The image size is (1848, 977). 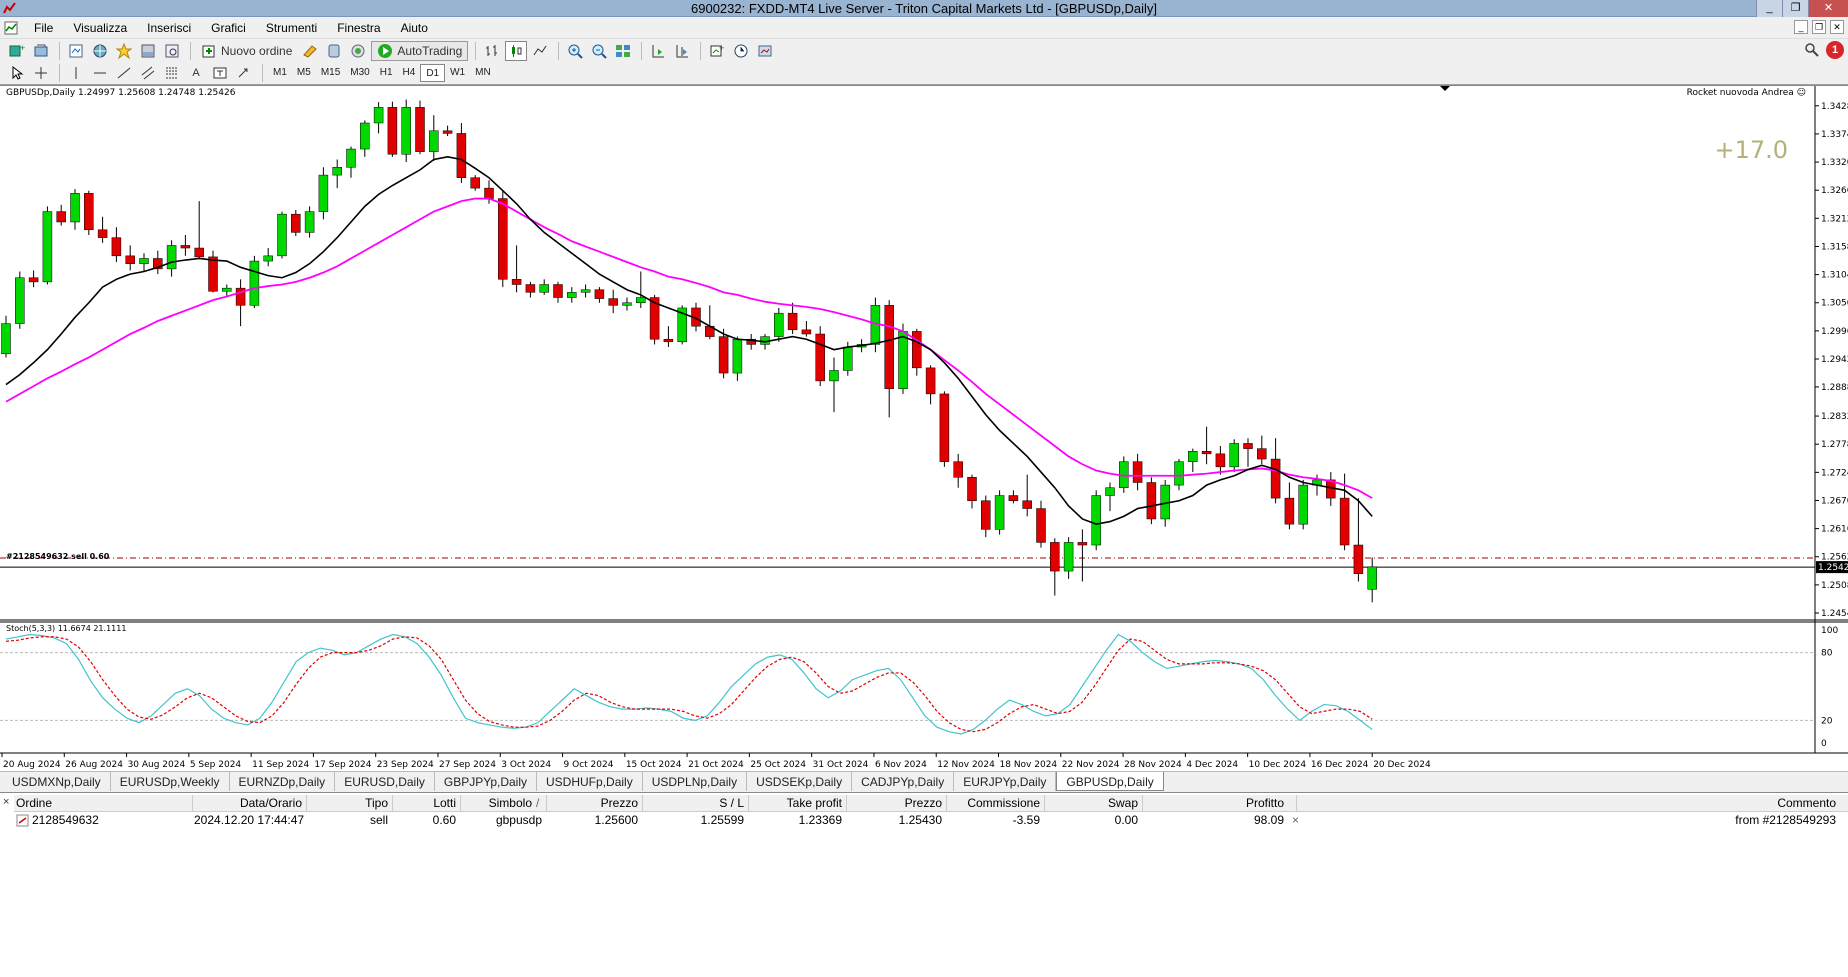 What do you see at coordinates (800, 781) in the screenshot?
I see `tab-usdsekp-daily: USDSEKp,Daily` at bounding box center [800, 781].